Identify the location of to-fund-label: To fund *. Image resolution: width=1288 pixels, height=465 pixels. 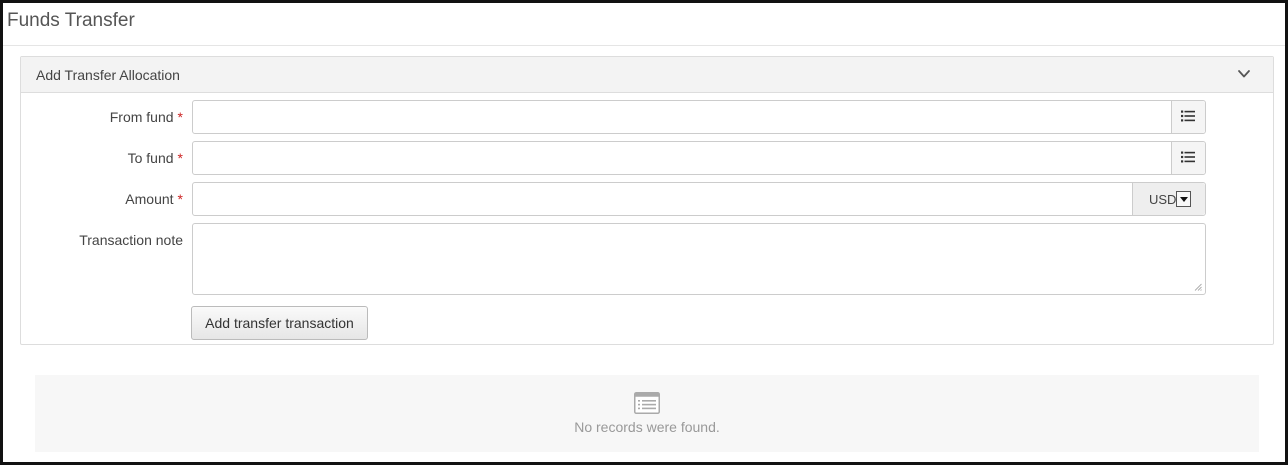
(155, 158).